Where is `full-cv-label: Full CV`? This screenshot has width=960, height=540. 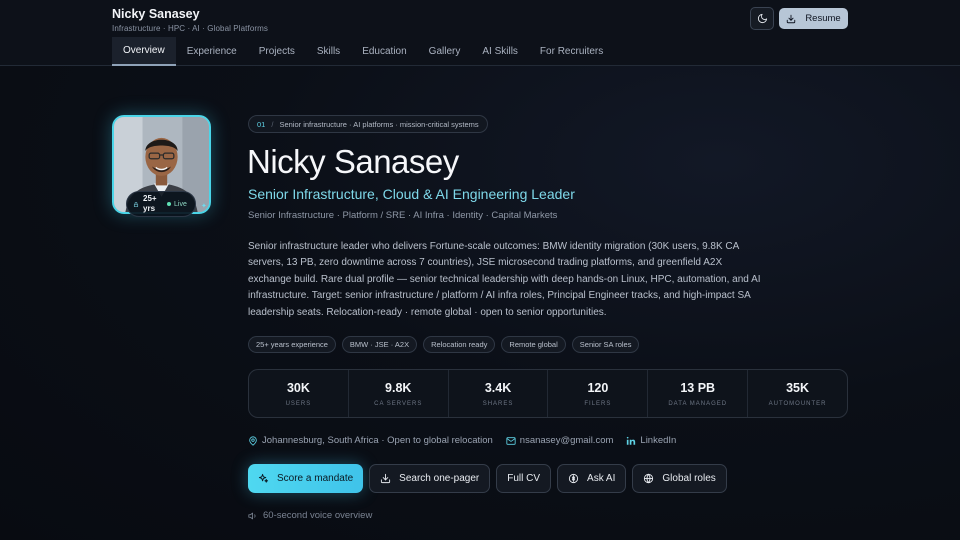
full-cv-label: Full CV is located at coordinates (524, 478).